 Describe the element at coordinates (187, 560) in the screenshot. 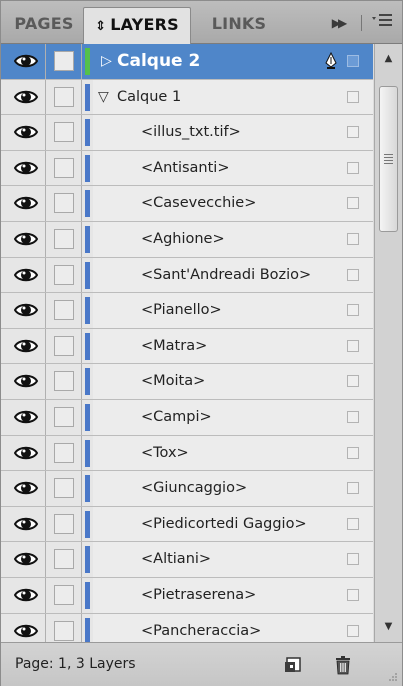

I see `object-row: <Altiani>` at that location.